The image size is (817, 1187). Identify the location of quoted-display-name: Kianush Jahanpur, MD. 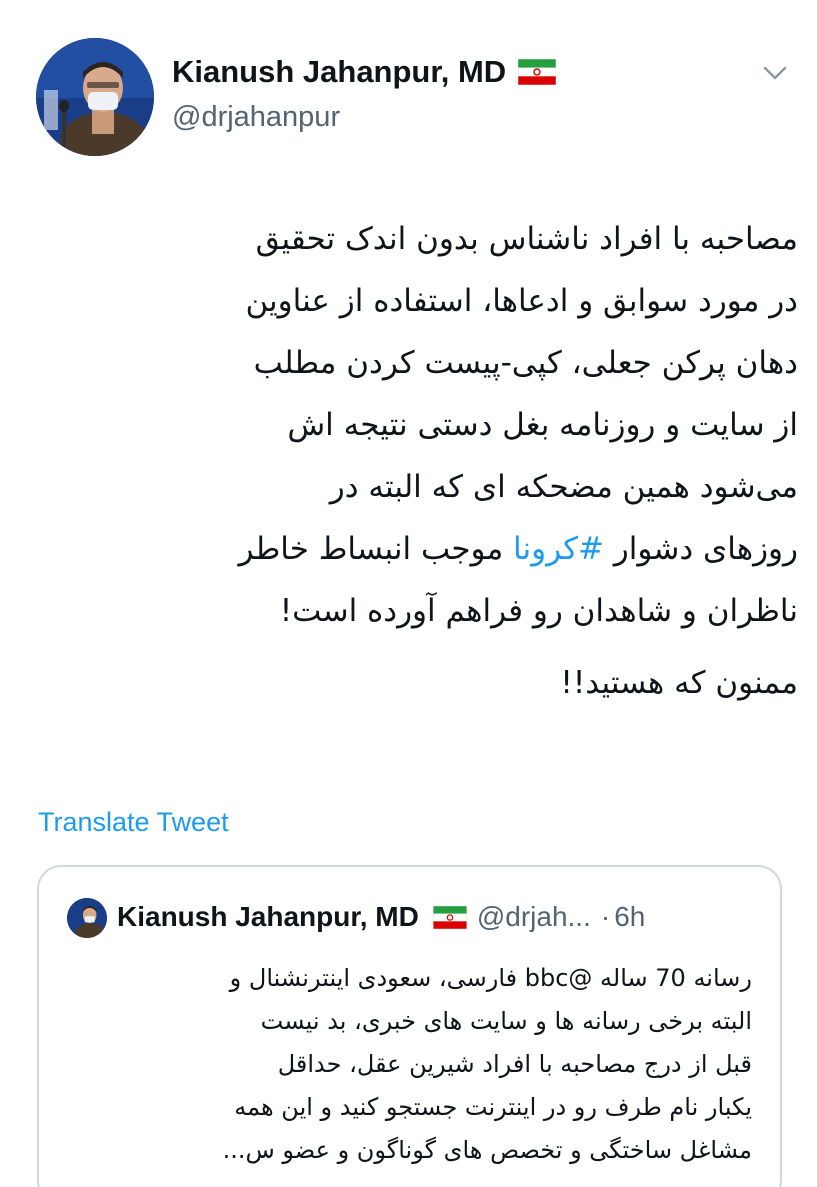
(268, 917).